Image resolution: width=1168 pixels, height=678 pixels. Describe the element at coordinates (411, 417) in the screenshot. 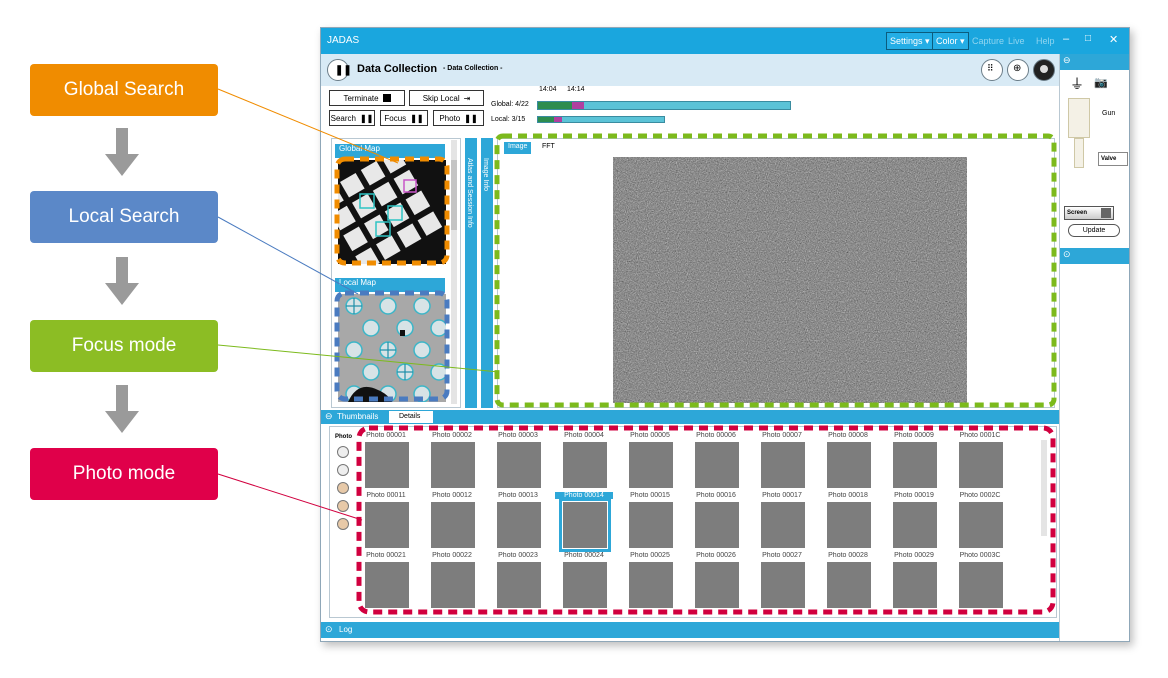

I see `tab-details: Details` at that location.